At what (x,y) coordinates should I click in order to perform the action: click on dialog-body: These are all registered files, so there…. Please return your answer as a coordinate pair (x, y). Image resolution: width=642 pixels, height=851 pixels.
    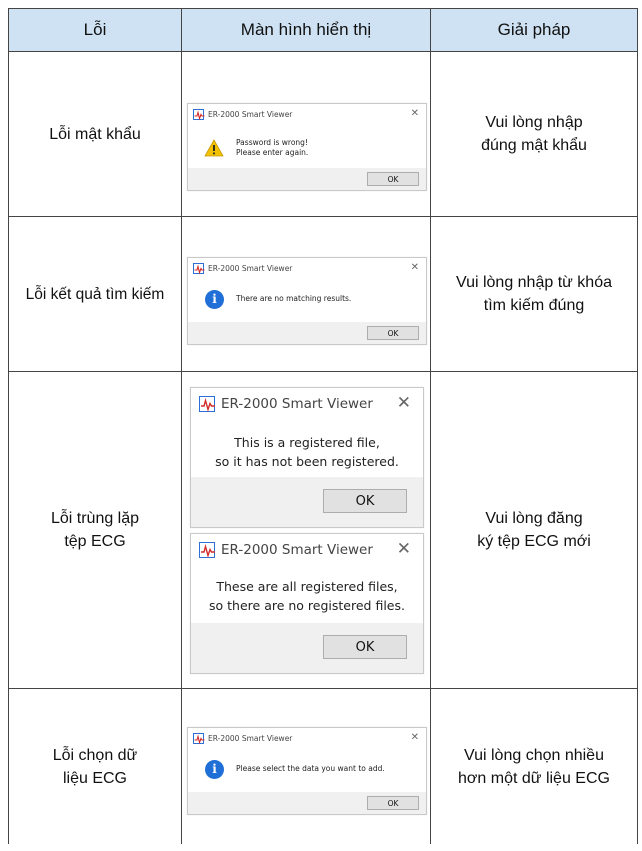
    Looking at the image, I should click on (307, 596).